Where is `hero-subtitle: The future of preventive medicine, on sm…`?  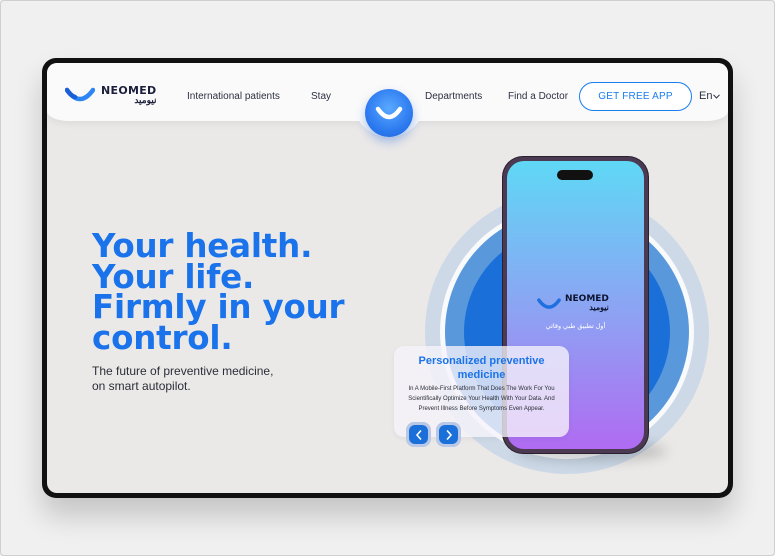
hero-subtitle: The future of preventive medicine, on sm… is located at coordinates (202, 379).